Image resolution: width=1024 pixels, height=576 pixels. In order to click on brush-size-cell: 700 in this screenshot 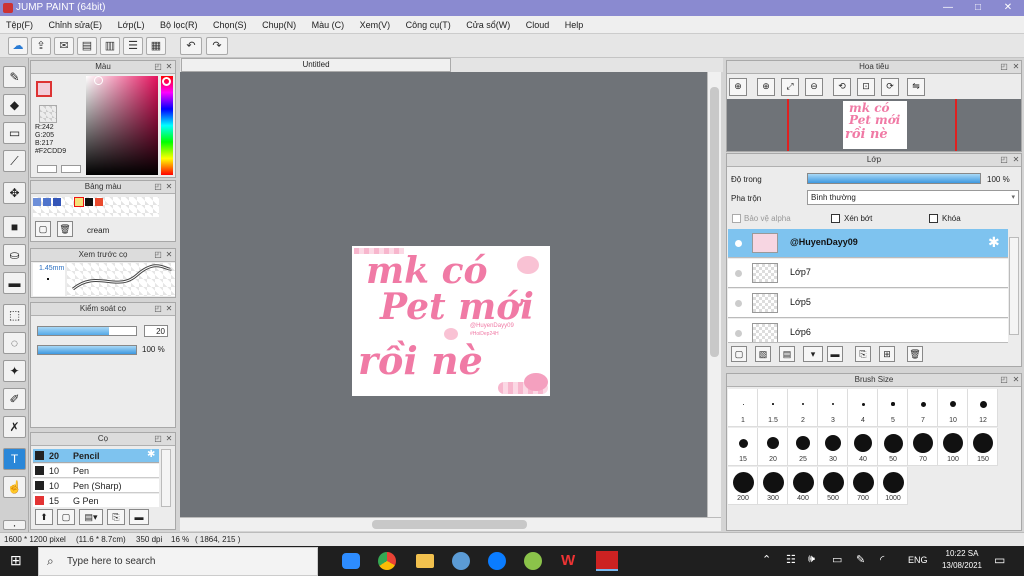, I will do `click(863, 486)`.